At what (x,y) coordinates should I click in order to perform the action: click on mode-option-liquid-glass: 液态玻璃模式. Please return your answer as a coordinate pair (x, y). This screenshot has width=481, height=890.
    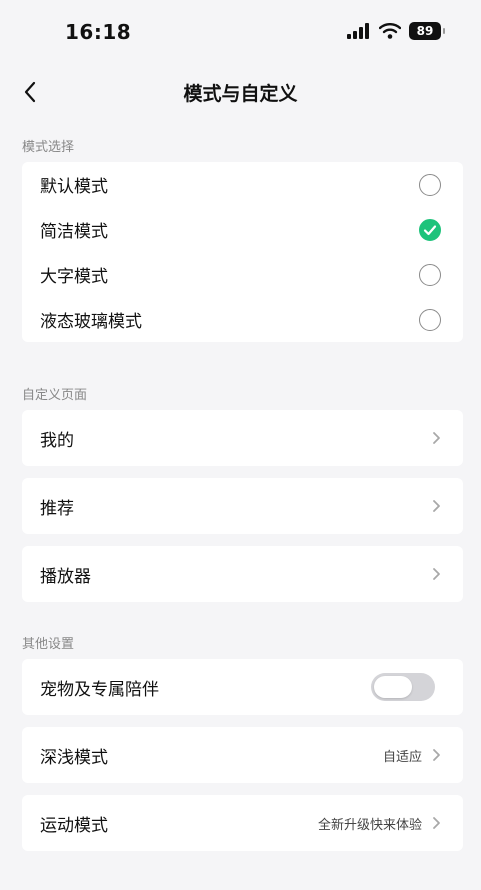
    Looking at the image, I should click on (242, 319).